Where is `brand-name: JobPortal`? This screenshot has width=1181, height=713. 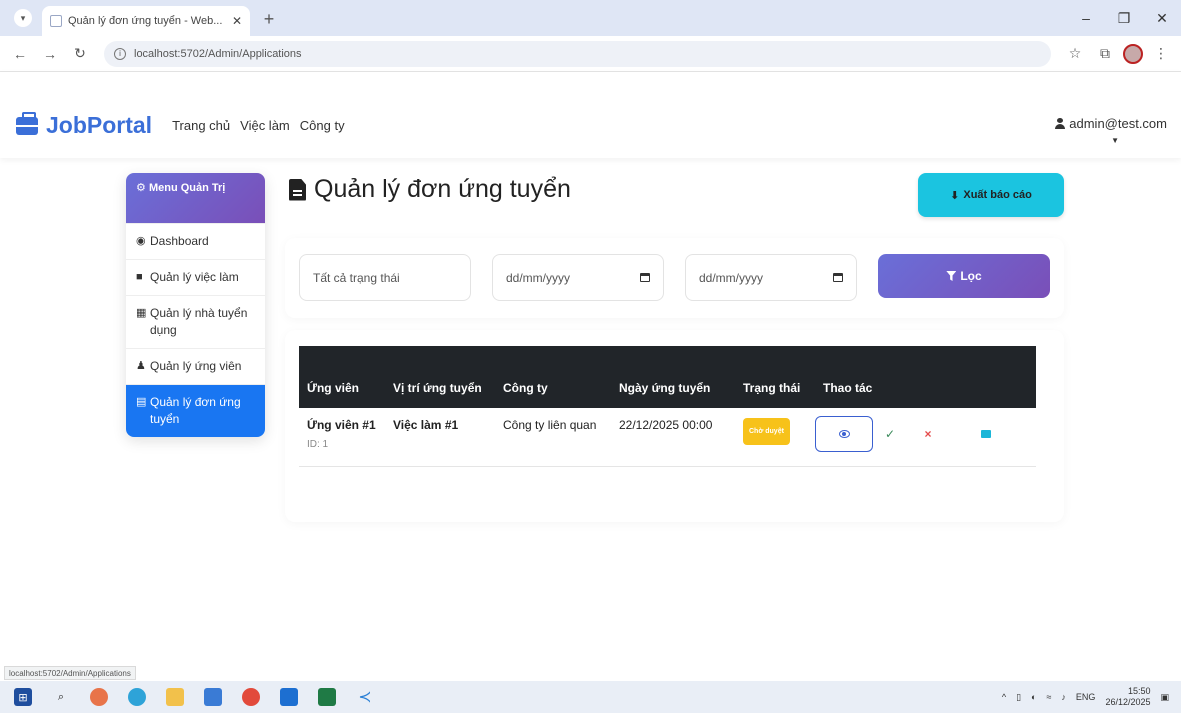
brand-name: JobPortal is located at coordinates (99, 125).